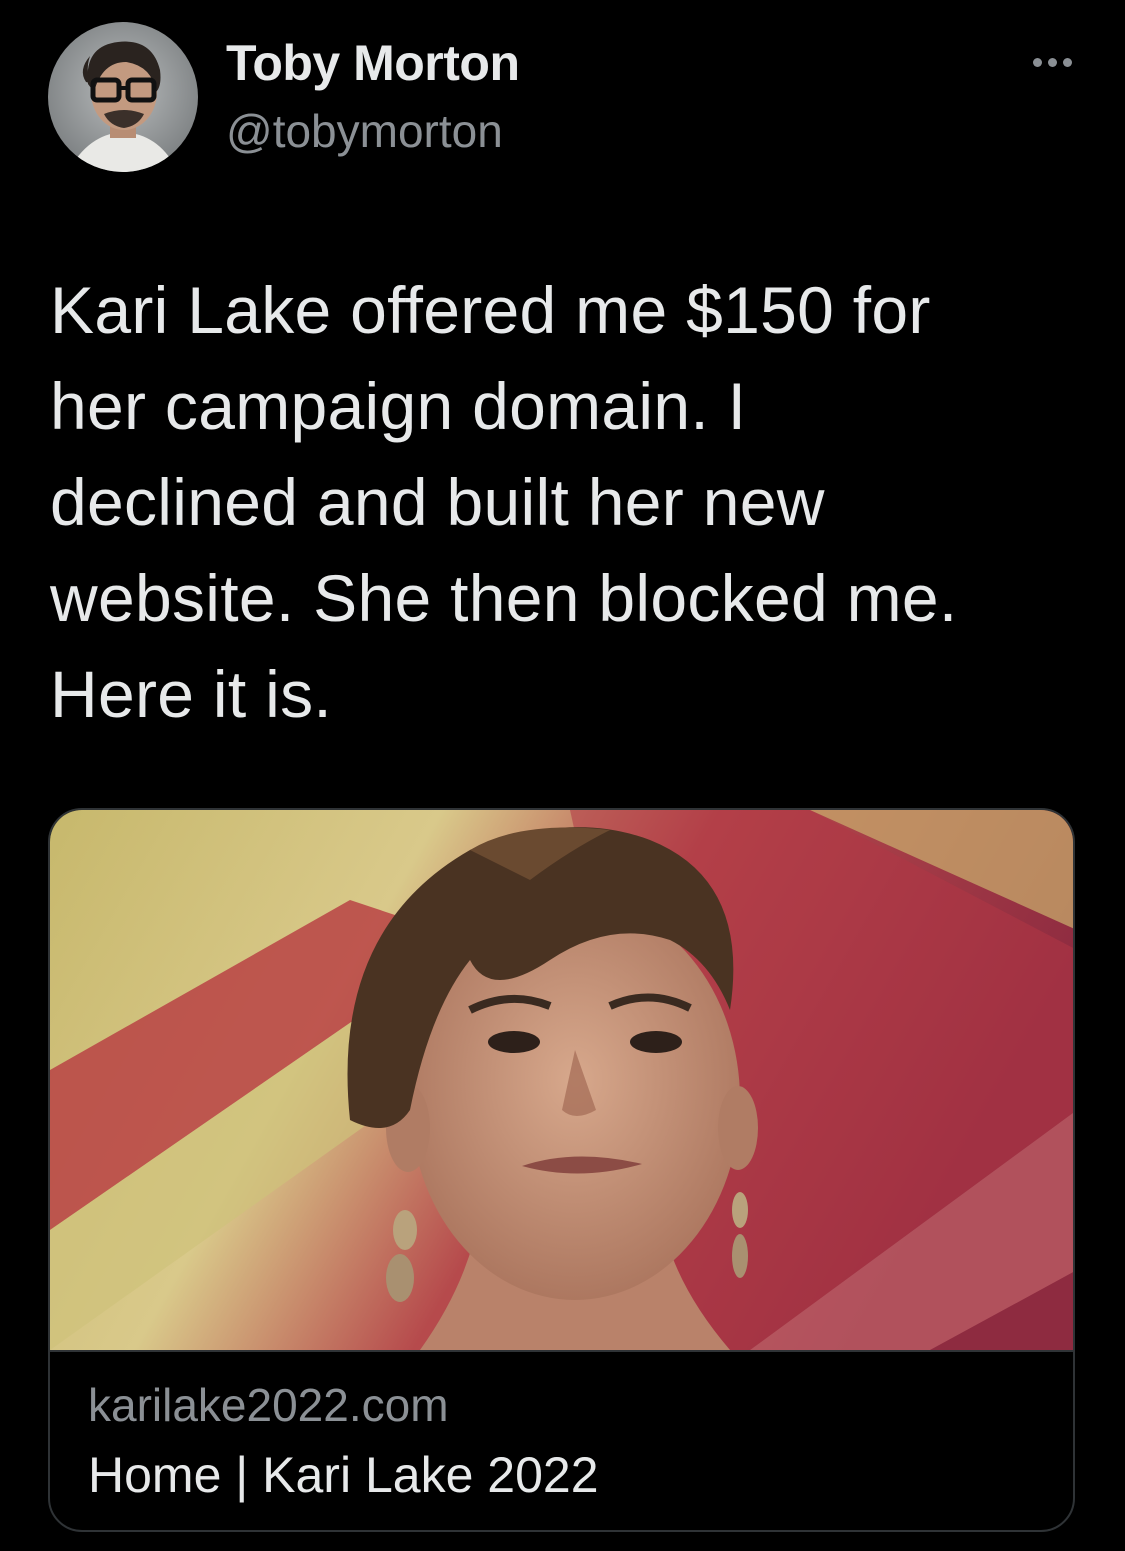 The width and height of the screenshot is (1125, 1551). I want to click on link-card-divider, so click(561, 1351).